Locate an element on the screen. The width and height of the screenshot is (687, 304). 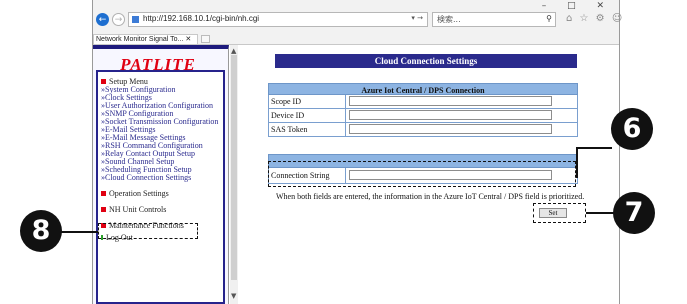
azure-section-header: Azure Iot Central / DPS Connection is located at coordinates (423, 89).